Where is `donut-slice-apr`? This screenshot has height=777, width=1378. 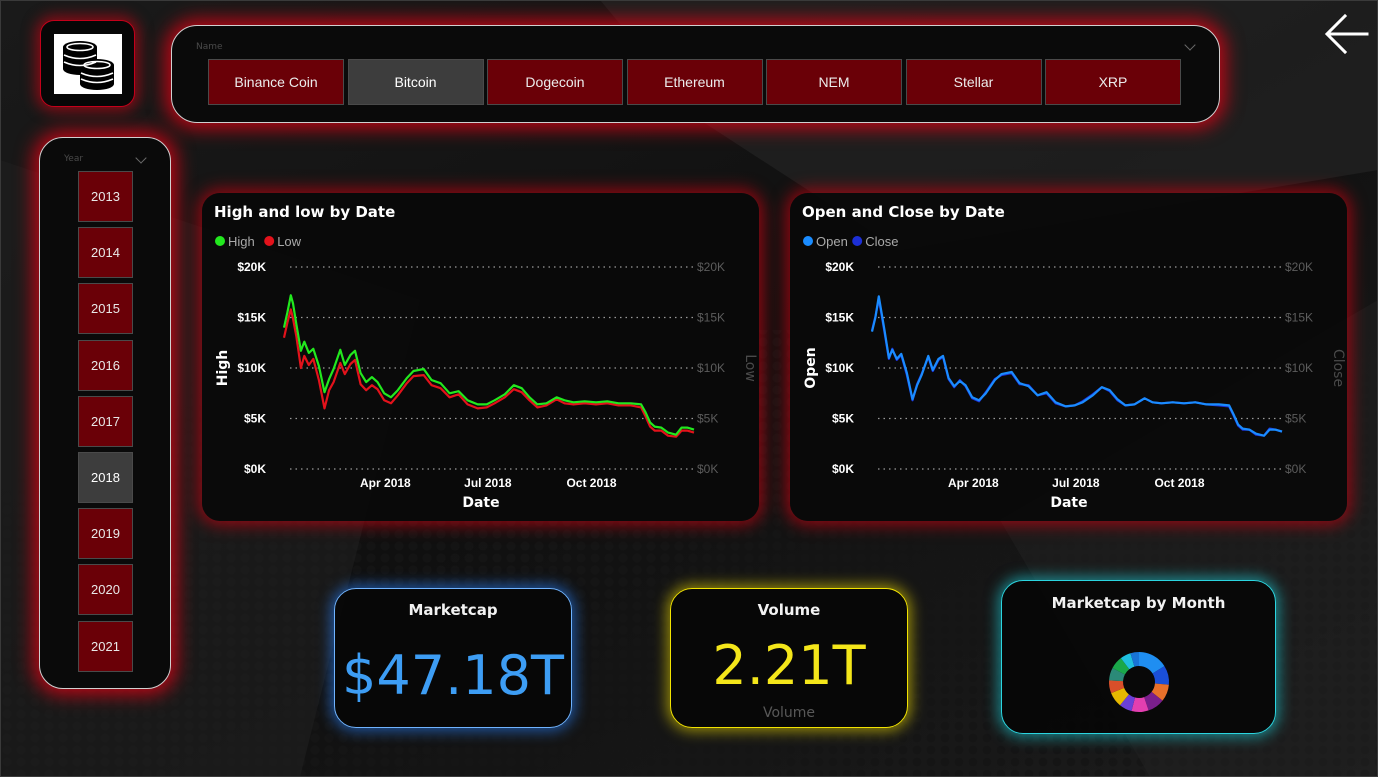 donut-slice-apr is located at coordinates (1153, 701).